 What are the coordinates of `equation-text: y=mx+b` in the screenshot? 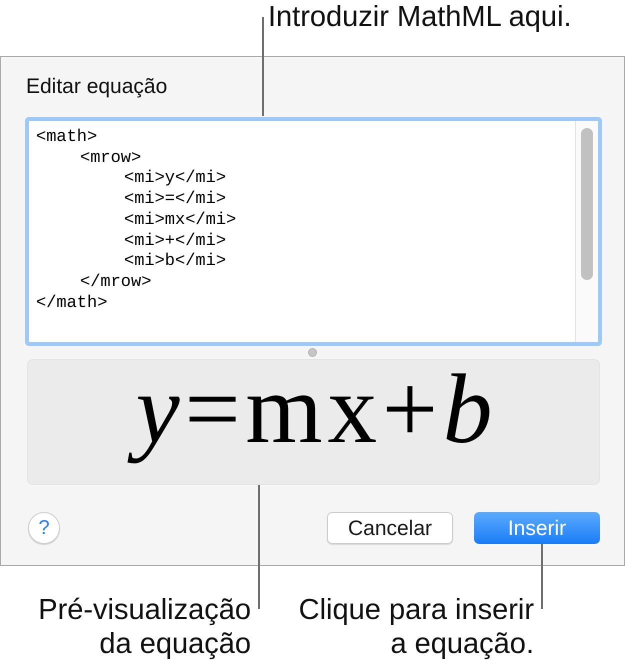 It's located at (314, 415).